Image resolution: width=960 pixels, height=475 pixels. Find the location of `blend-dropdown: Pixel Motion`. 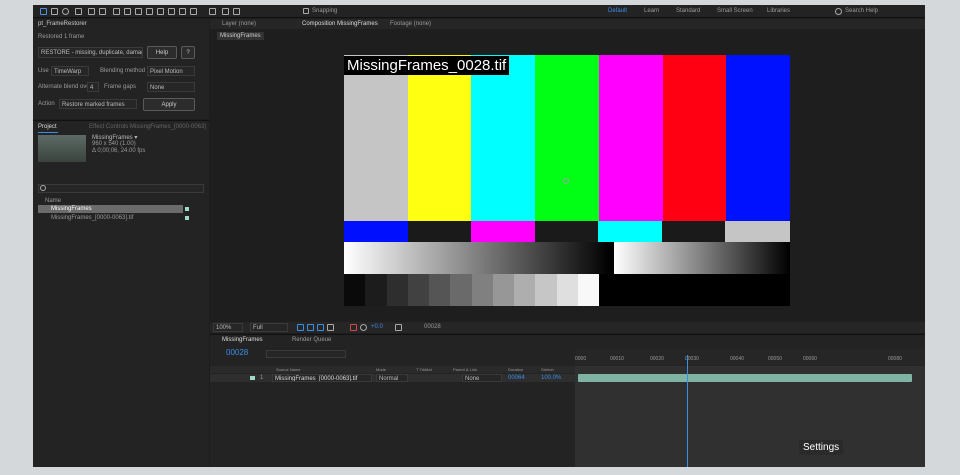

blend-dropdown: Pixel Motion is located at coordinates (171, 71).